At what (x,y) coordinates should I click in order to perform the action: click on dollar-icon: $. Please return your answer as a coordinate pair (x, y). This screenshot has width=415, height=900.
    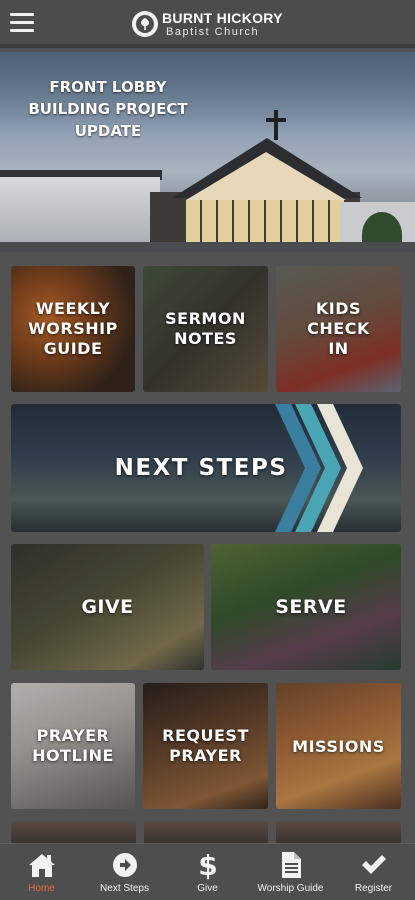
    Looking at the image, I should click on (208, 865).